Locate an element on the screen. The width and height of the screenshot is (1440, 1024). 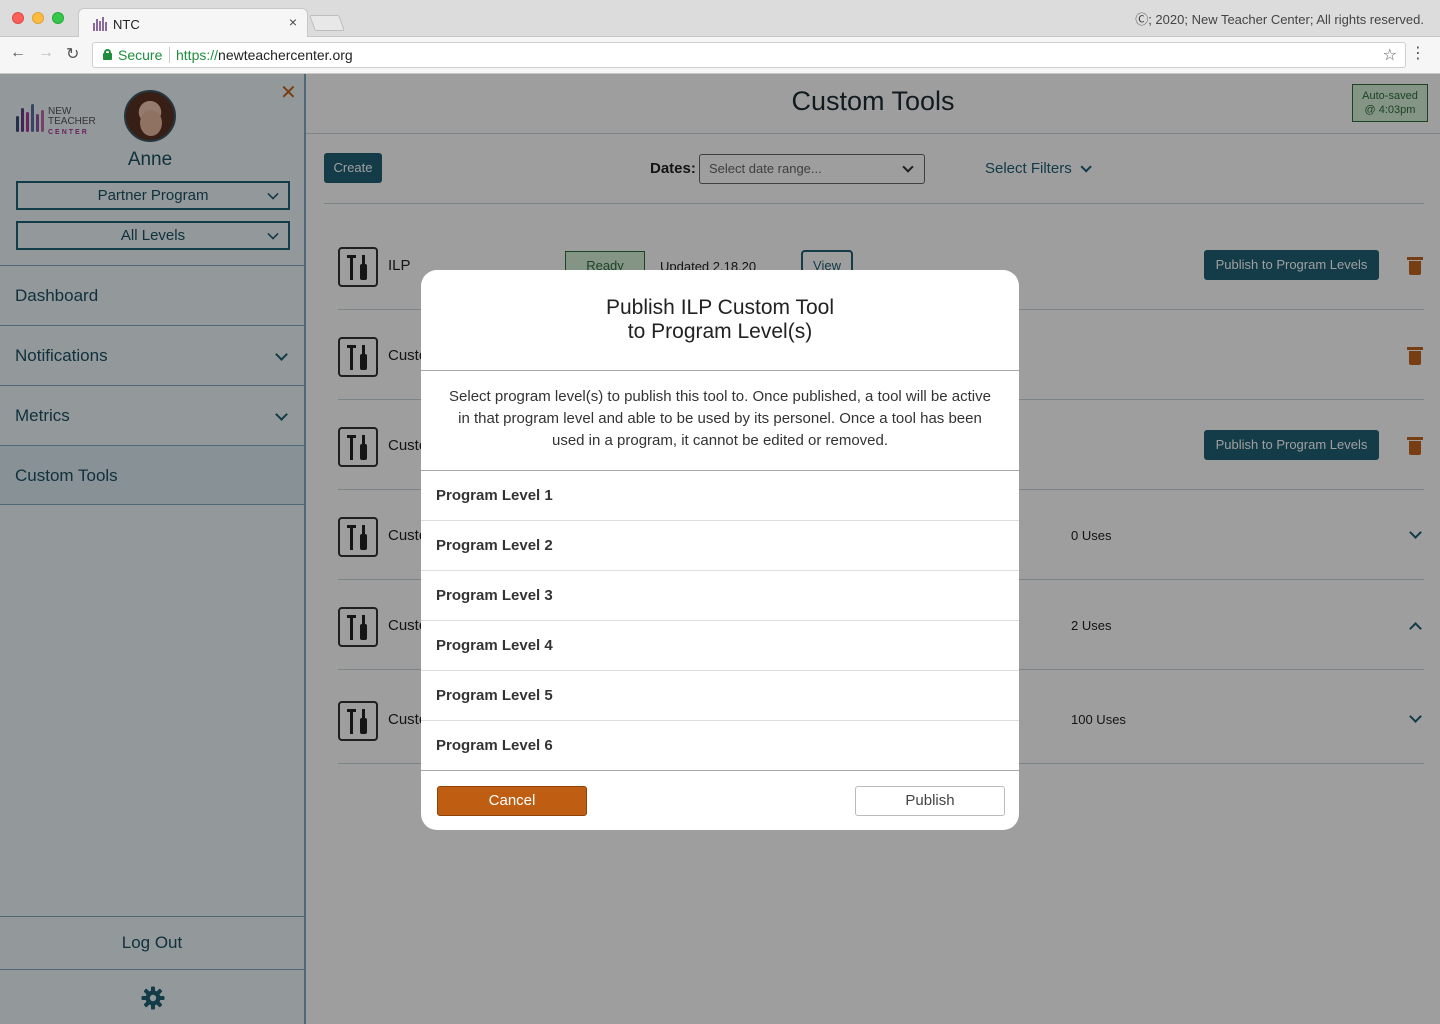
url-host: newteachercenter.org is located at coordinates (285, 55).